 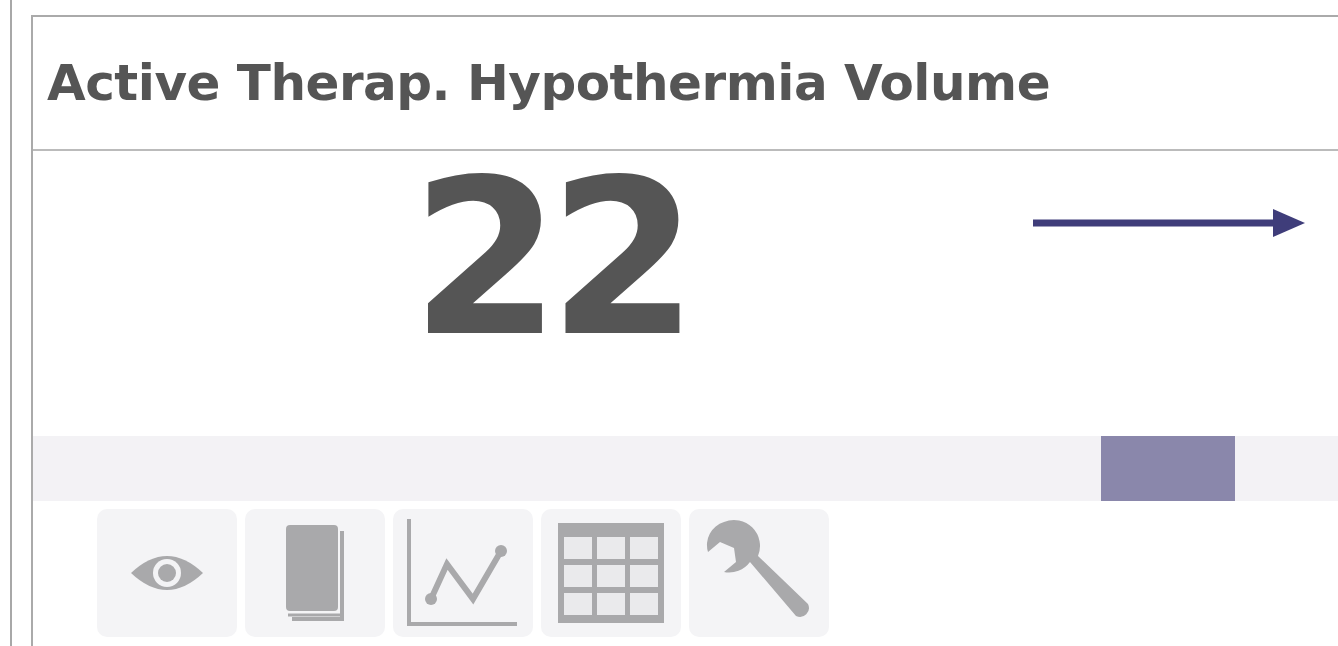 I want to click on view-button, so click(x=167, y=573).